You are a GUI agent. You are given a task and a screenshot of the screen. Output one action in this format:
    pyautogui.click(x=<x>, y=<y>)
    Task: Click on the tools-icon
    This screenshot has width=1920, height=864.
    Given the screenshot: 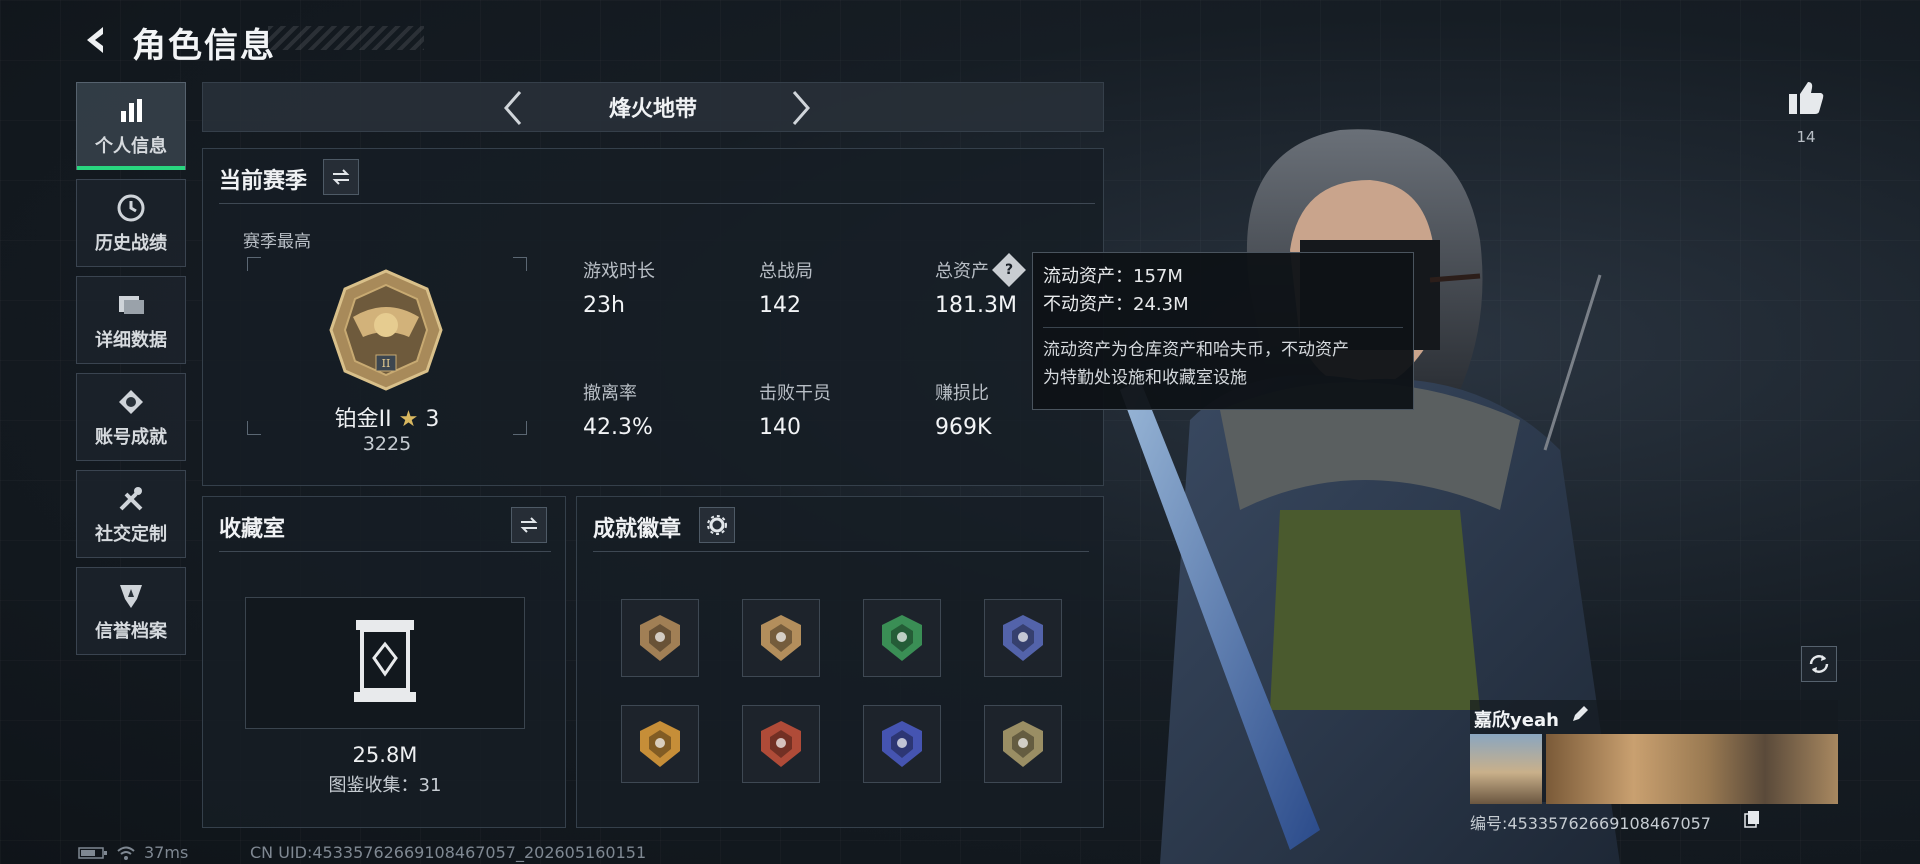 What is the action you would take?
    pyautogui.click(x=131, y=499)
    